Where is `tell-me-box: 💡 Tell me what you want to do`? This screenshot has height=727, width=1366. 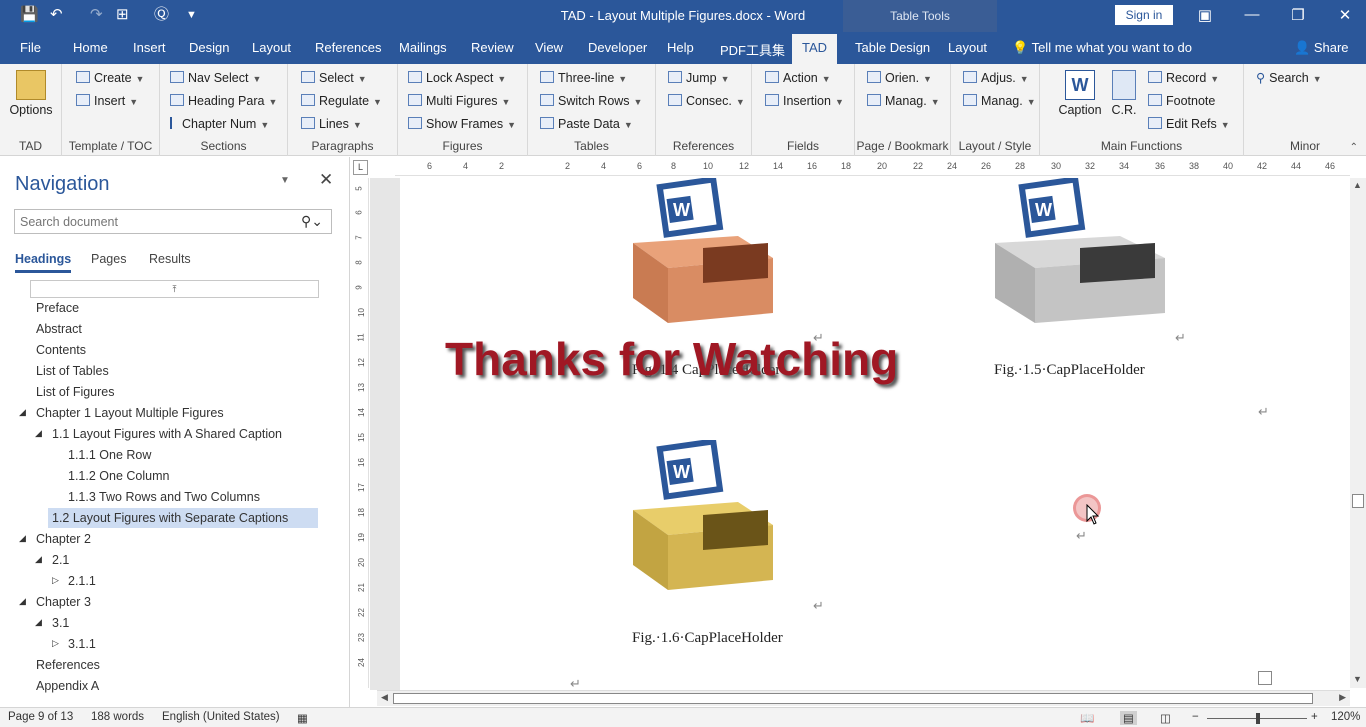
tell-me-box: 💡 Tell me what you want to do is located at coordinates (1102, 48).